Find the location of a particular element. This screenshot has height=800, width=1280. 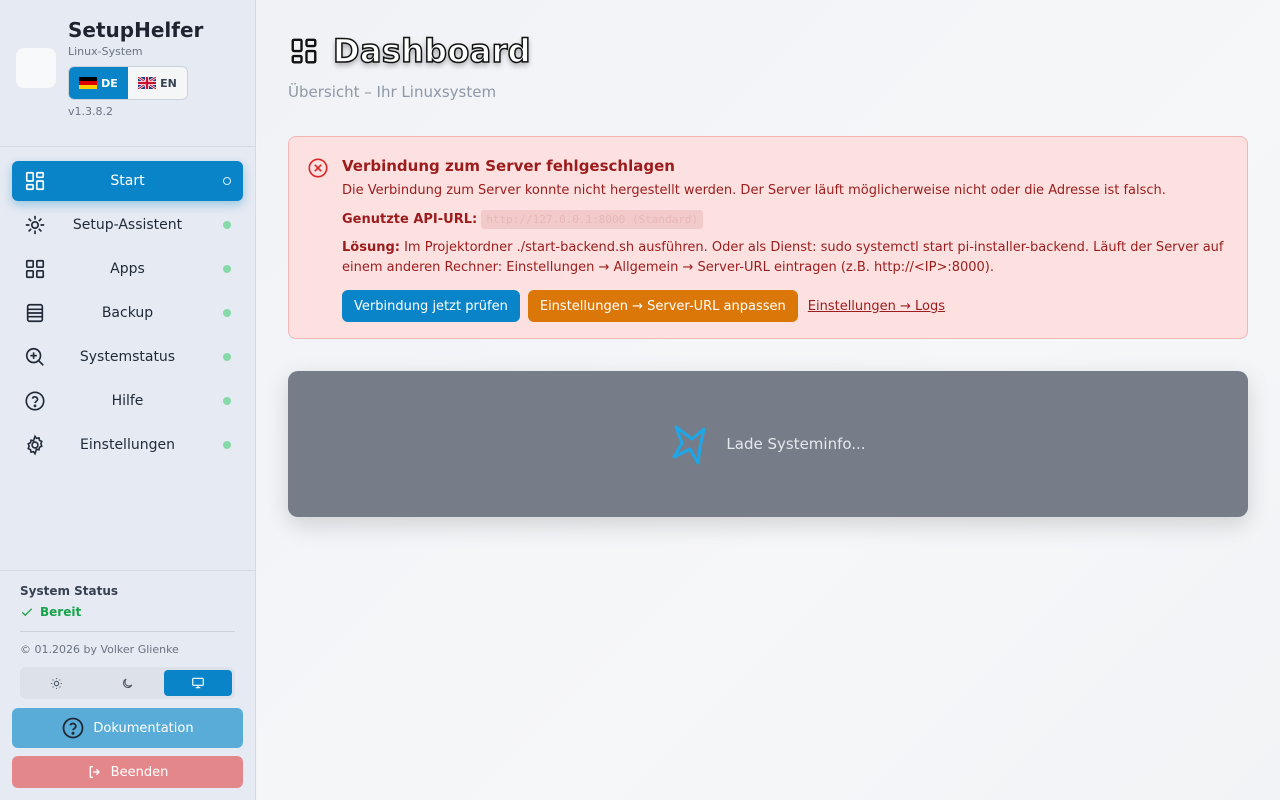

check-icon is located at coordinates (27, 612).